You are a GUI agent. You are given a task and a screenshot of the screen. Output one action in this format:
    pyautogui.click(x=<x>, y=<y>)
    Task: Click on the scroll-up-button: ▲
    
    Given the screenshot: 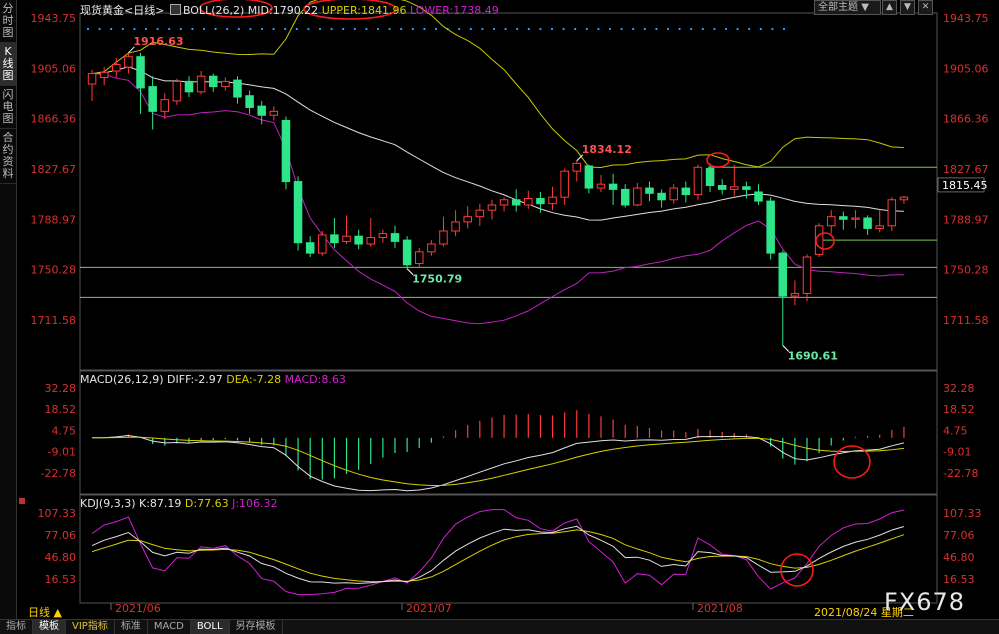 What is the action you would take?
    pyautogui.click(x=889, y=7)
    